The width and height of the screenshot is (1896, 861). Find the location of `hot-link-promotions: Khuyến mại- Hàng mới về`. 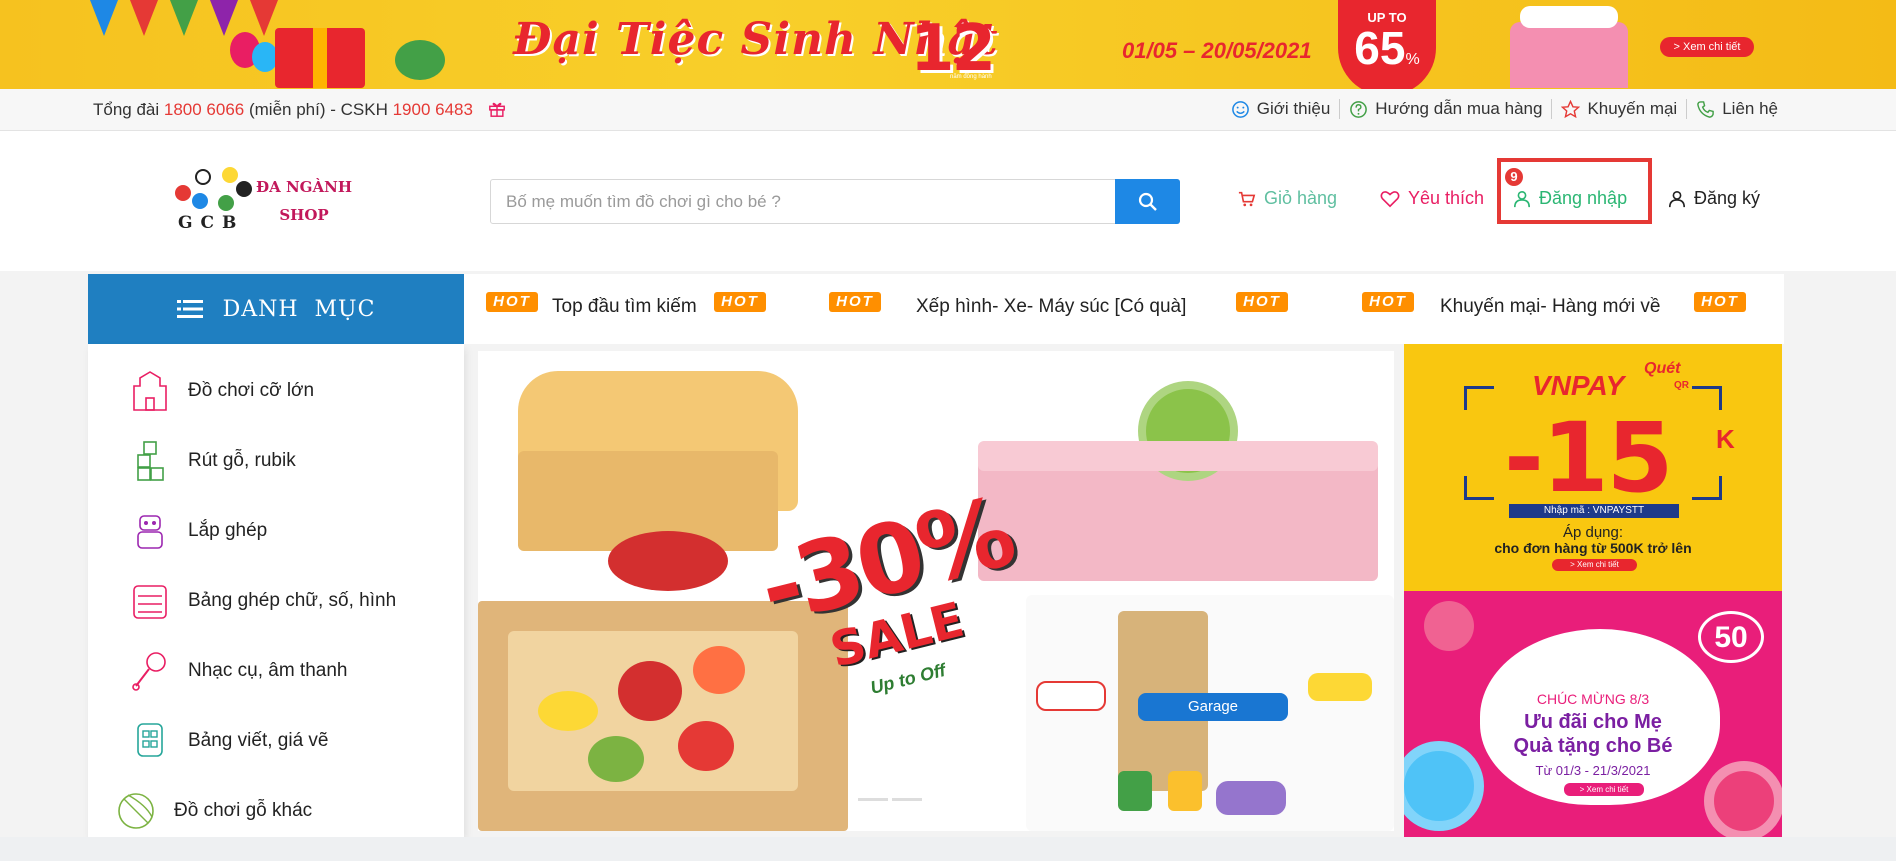

hot-link-promotions: Khuyến mại- Hàng mới về is located at coordinates (1550, 307).